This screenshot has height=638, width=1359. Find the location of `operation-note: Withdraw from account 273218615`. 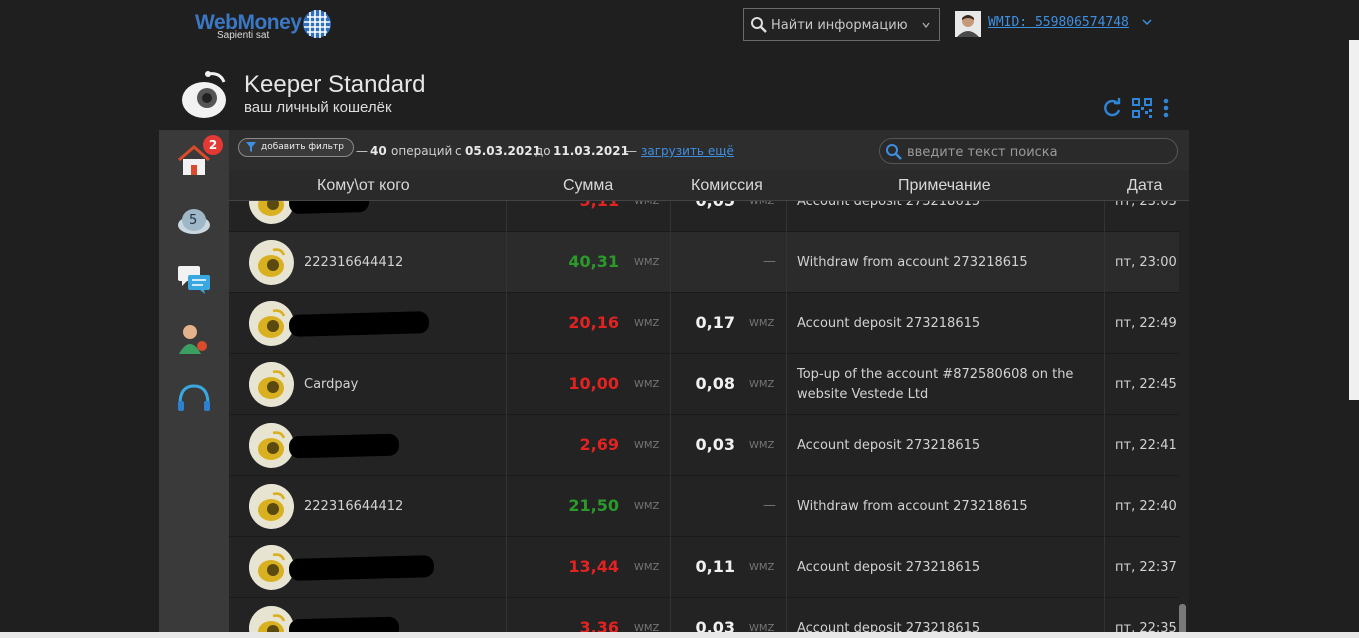

operation-note: Withdraw from account 273218615 is located at coordinates (912, 262).